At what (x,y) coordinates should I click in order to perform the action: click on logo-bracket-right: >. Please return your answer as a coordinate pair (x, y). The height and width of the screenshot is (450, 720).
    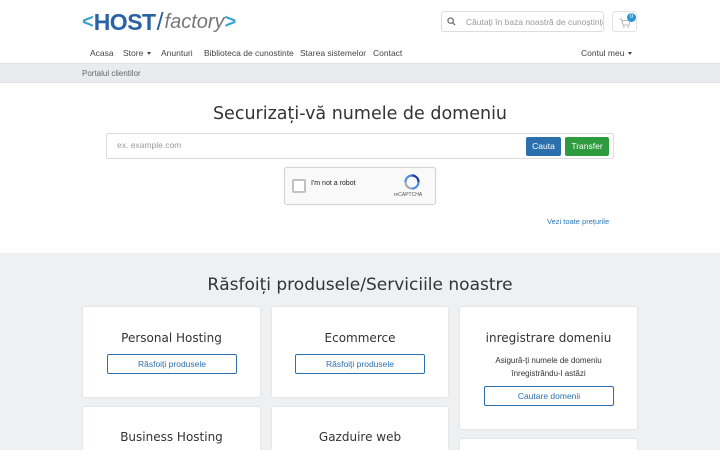
    Looking at the image, I should click on (230, 22).